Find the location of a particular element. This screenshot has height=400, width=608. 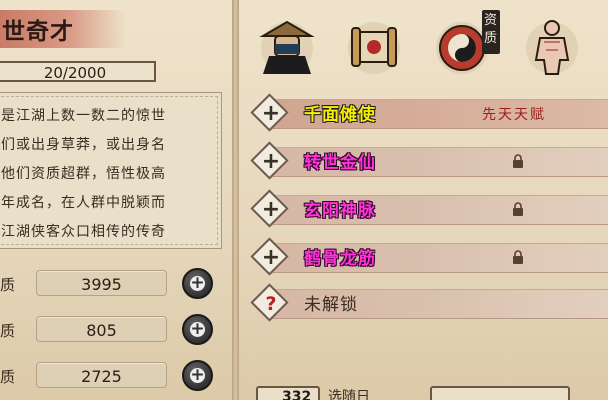

stat-row: 质 3995 + is located at coordinates (116, 284).